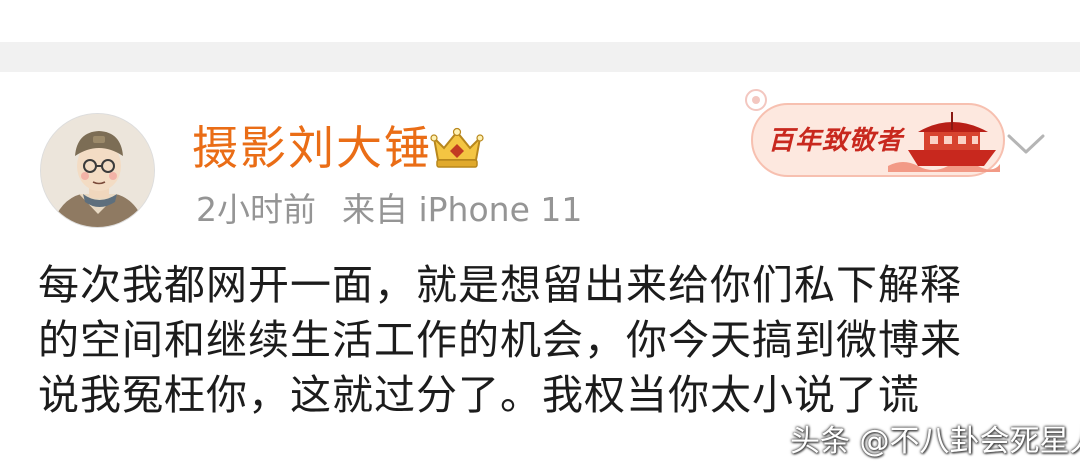 The image size is (1080, 471). Describe the element at coordinates (935, 441) in the screenshot. I see `watermark: 头条 @不八卦会死星人` at that location.